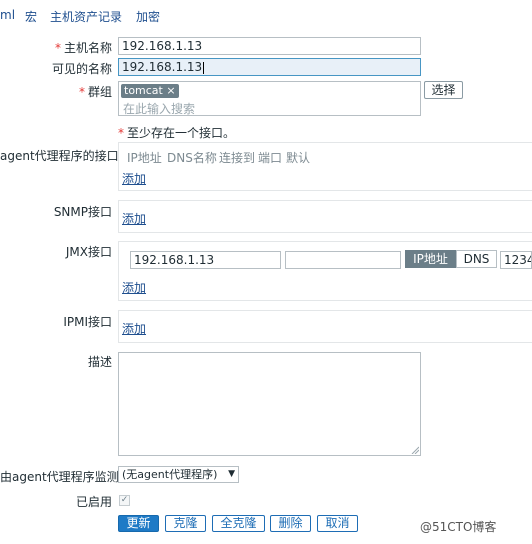 This screenshot has width=532, height=544. What do you see at coordinates (93, 502) in the screenshot?
I see `enabled-label: 已启用` at bounding box center [93, 502].